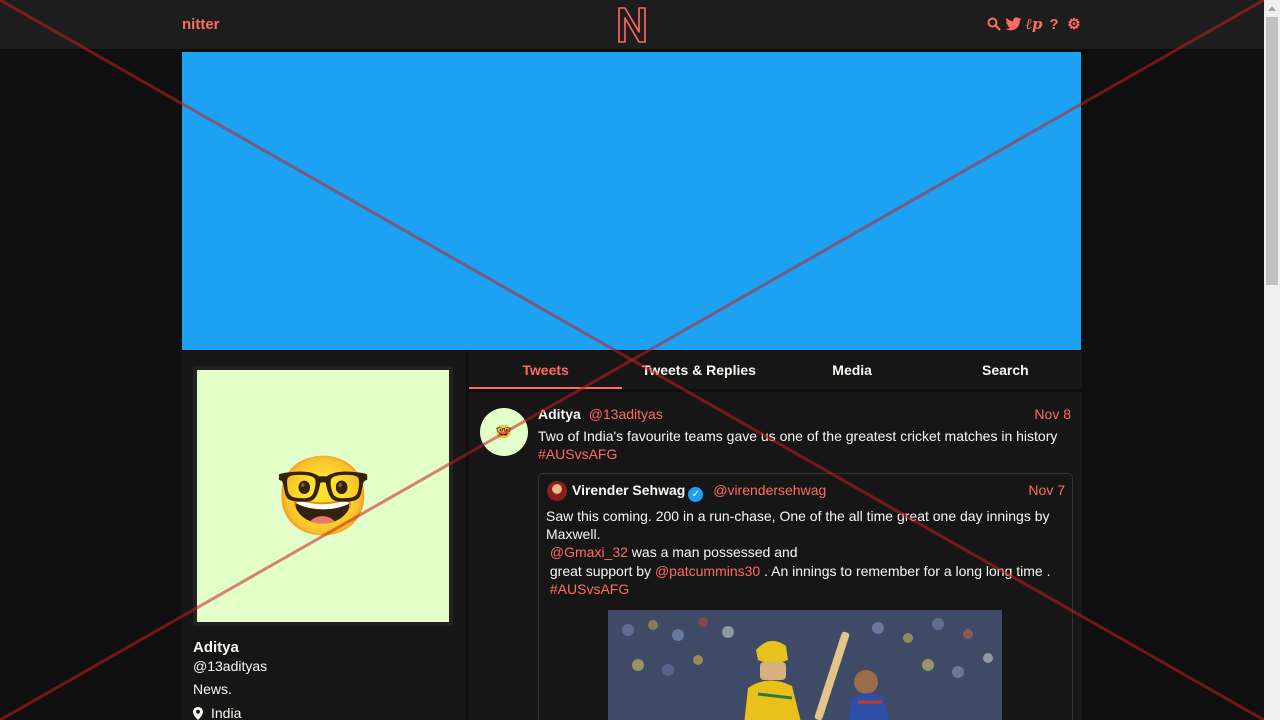 The height and width of the screenshot is (720, 1280). I want to click on tab-tweets: Tweets, so click(546, 370).